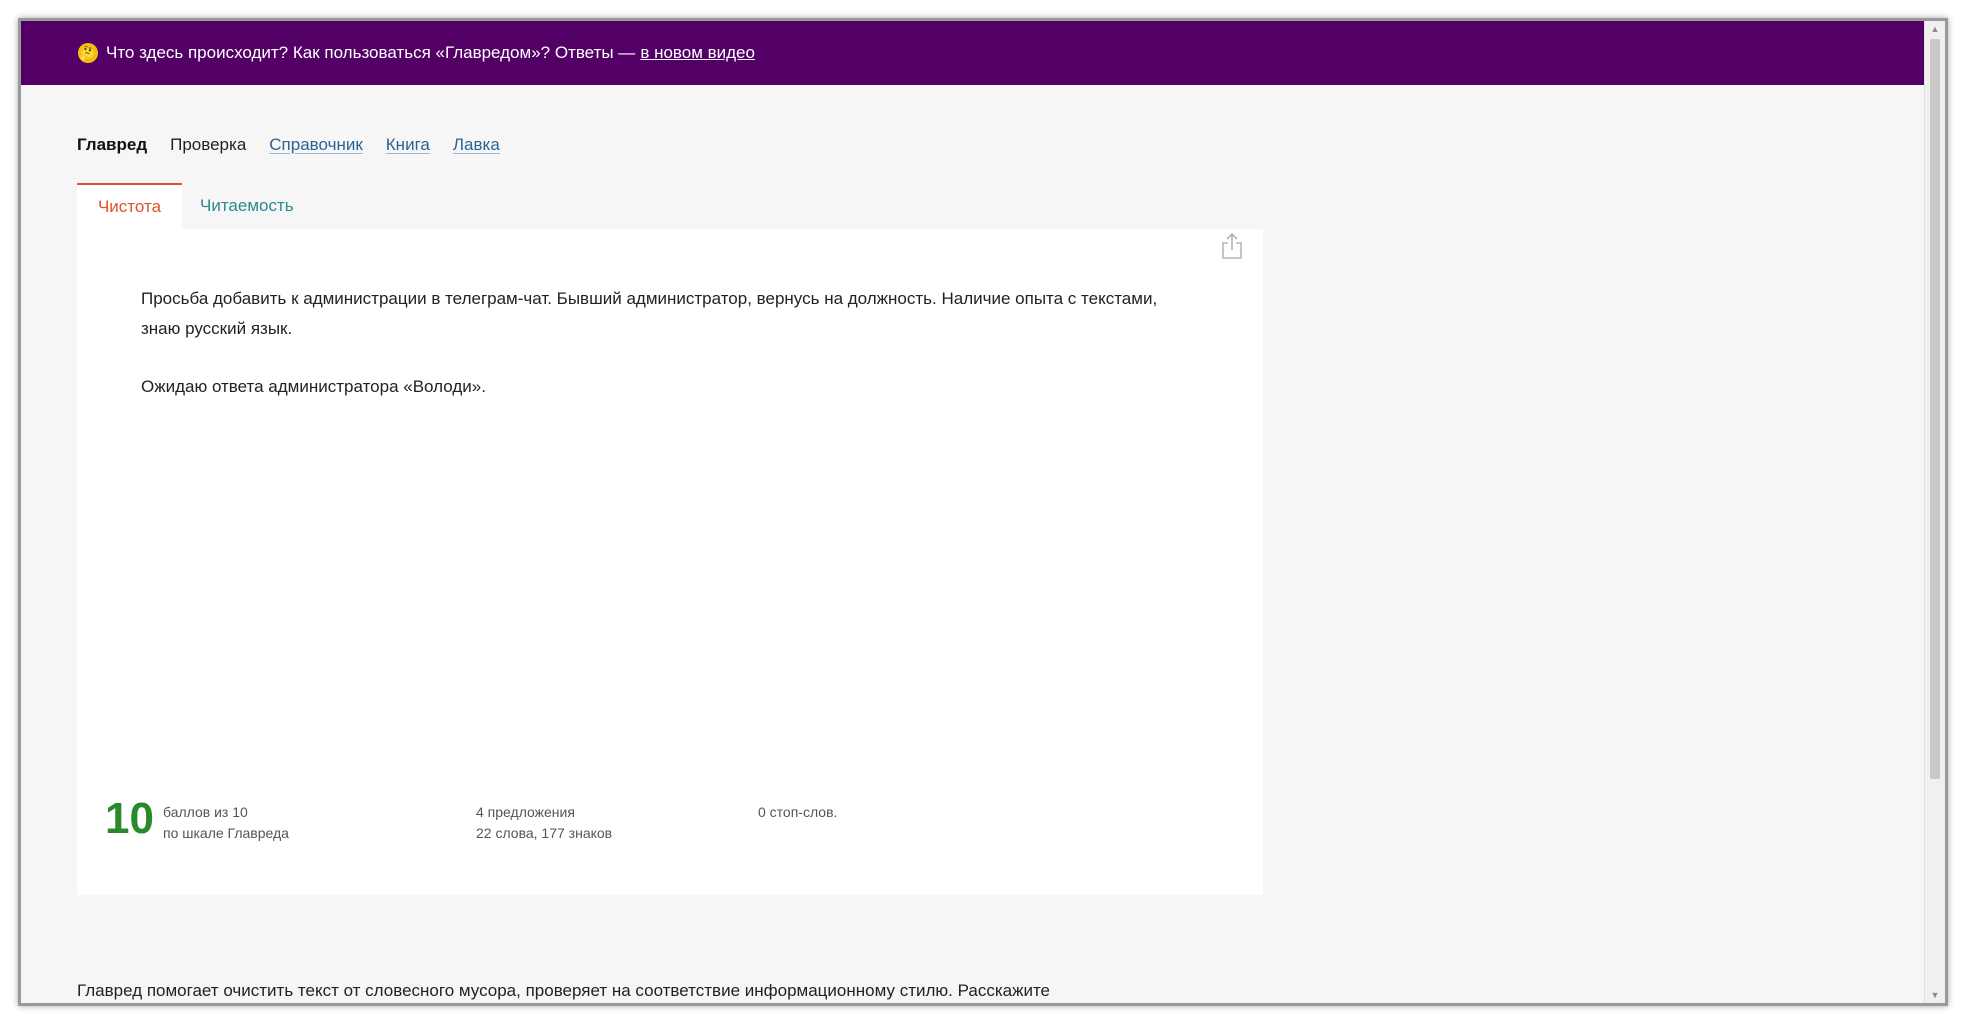  I want to click on nav-item-kniga: Книга, so click(408, 145).